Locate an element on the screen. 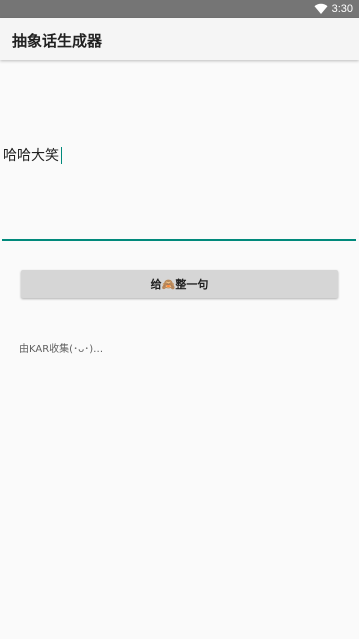 This screenshot has height=639, width=359. text-input-value: 哈哈大笑 is located at coordinates (31, 155).